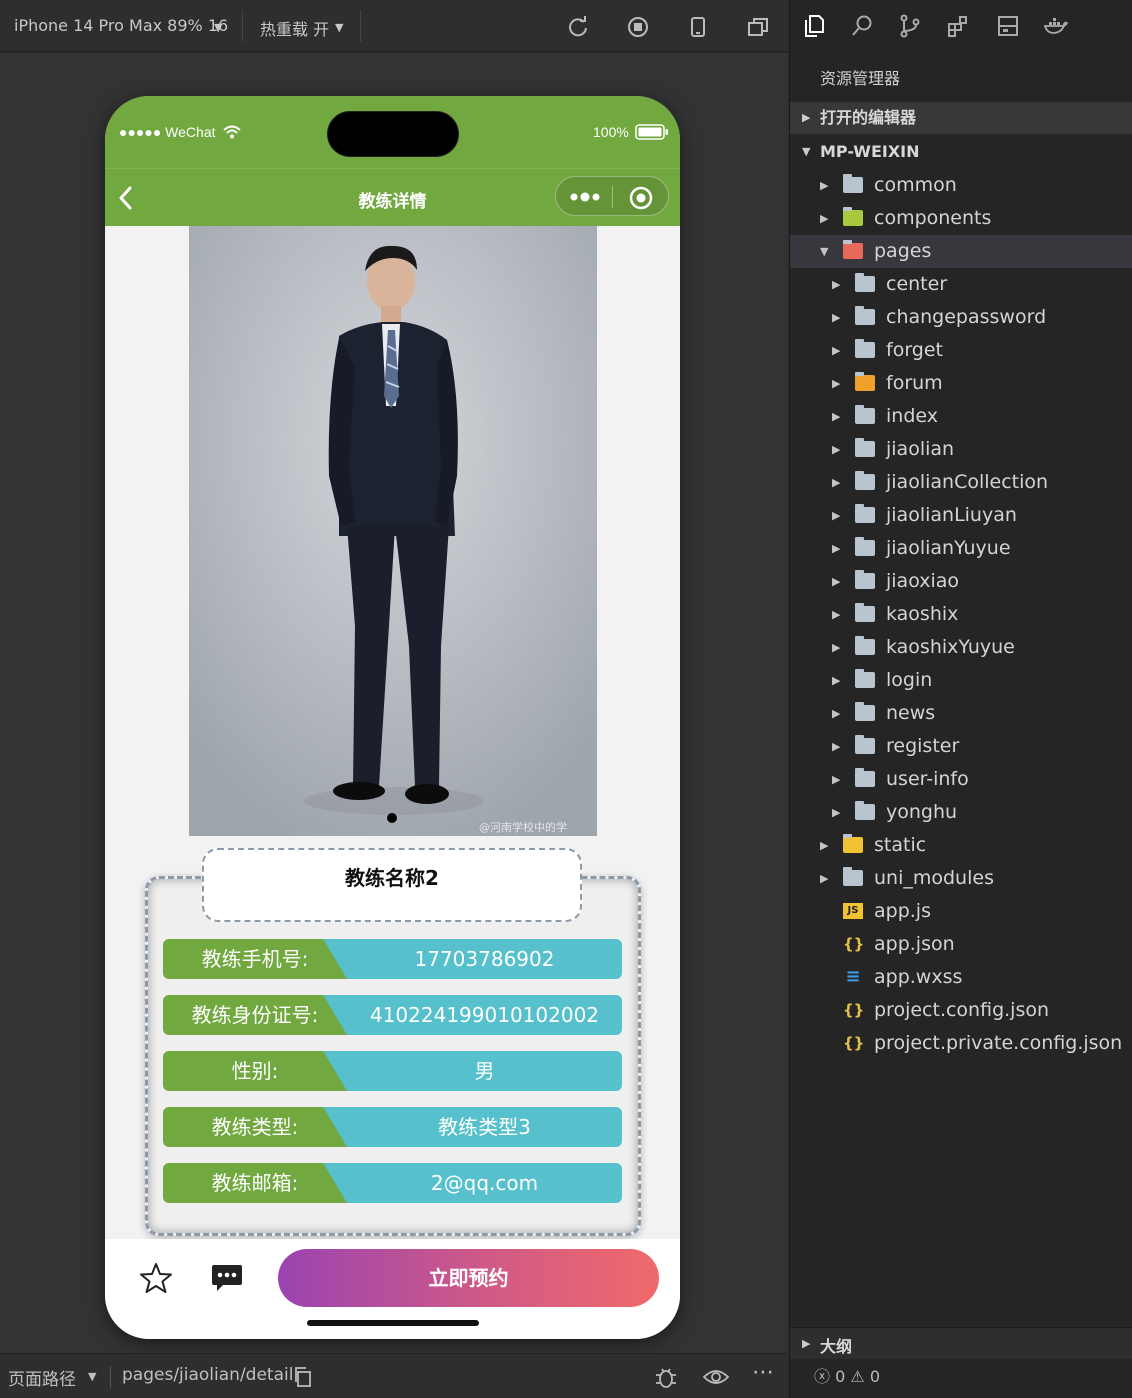  I want to click on tree-item-jiaolianliuyan: ▶ jiaolianLiuyan, so click(961, 515).